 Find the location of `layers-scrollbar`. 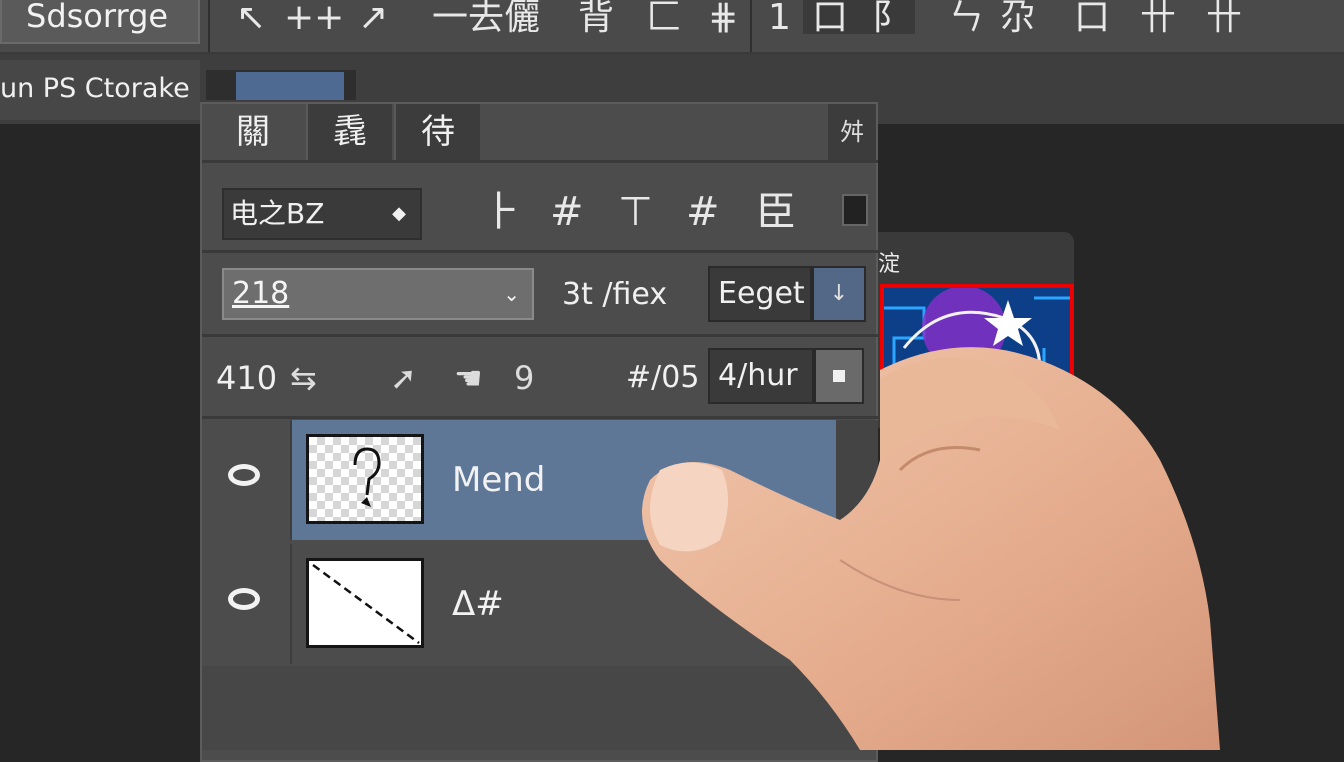

layers-scrollbar is located at coordinates (857, 542).